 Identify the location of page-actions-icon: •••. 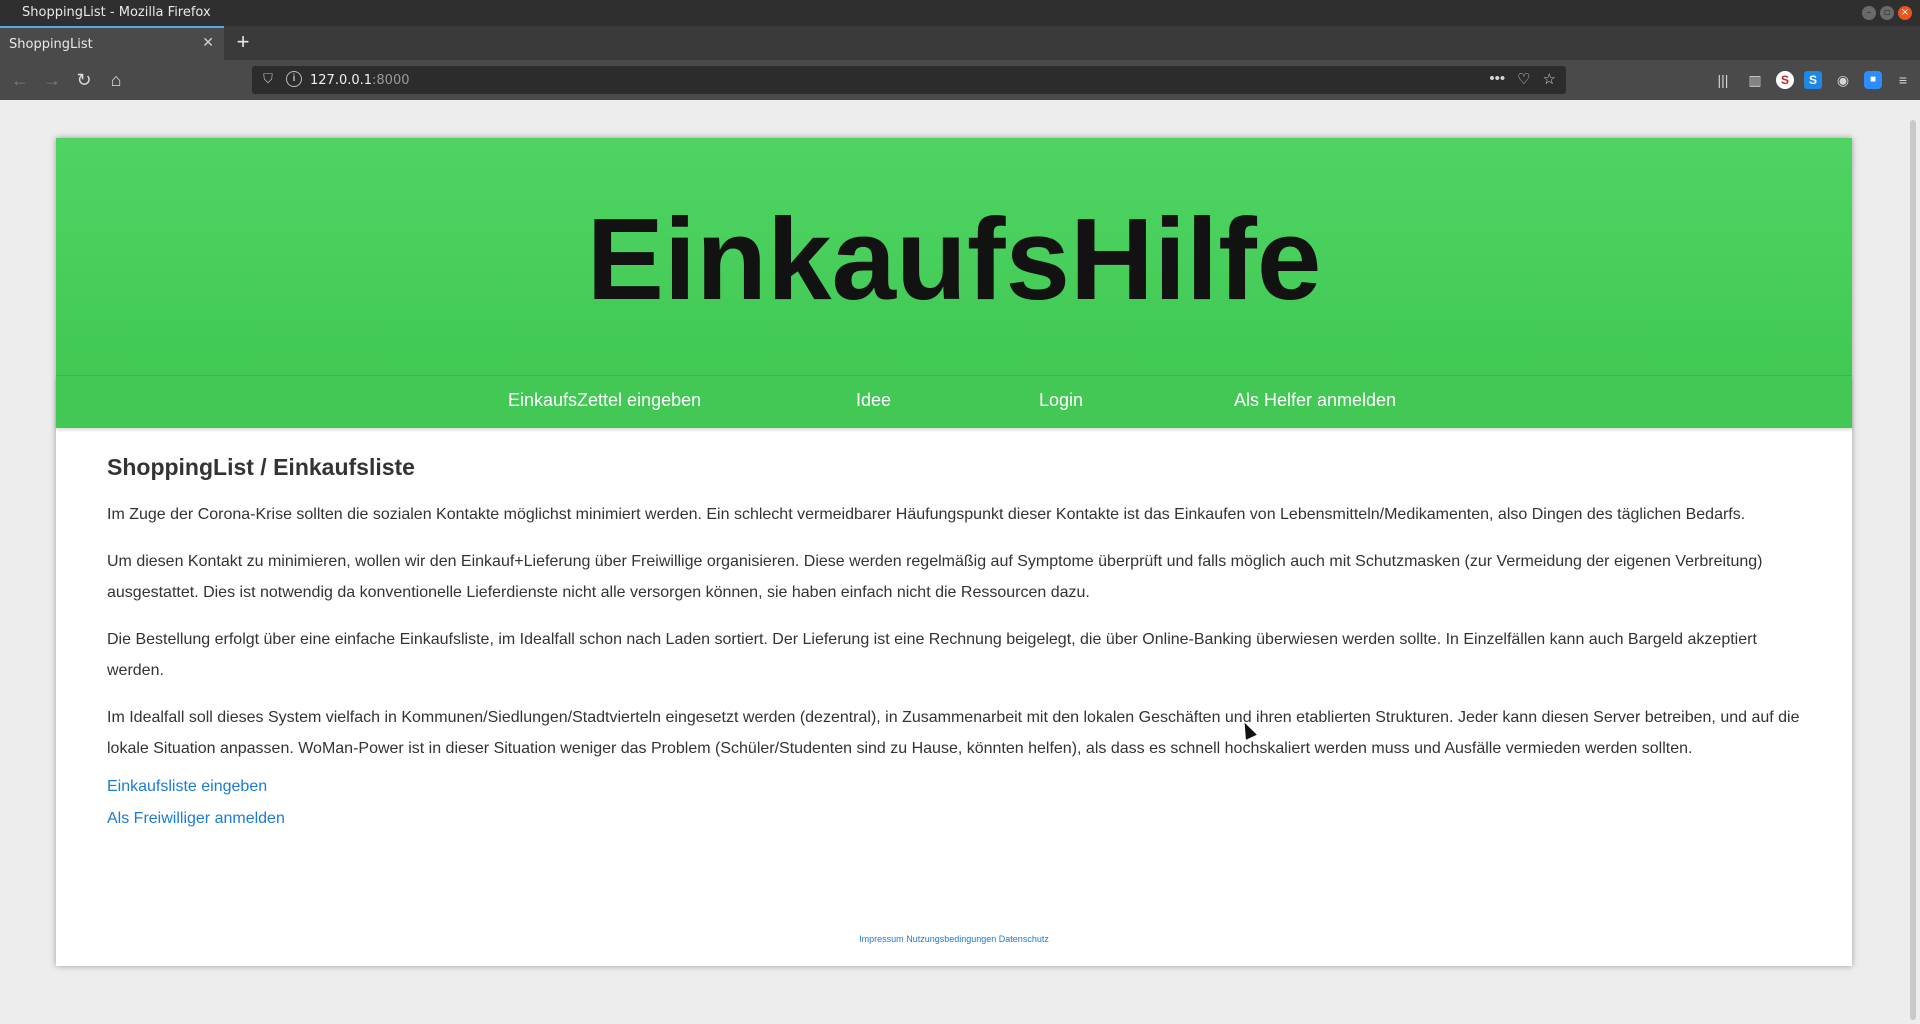
(1497, 79).